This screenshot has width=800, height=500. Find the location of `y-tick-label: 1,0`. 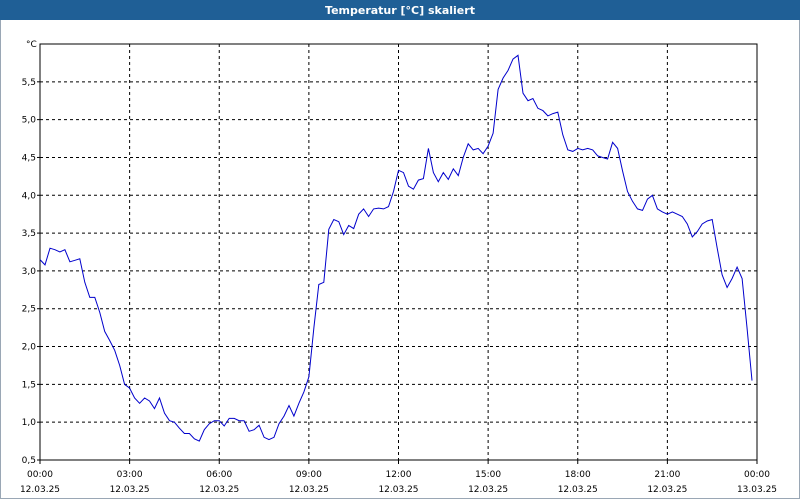

y-tick-label: 1,0 is located at coordinates (29, 423).